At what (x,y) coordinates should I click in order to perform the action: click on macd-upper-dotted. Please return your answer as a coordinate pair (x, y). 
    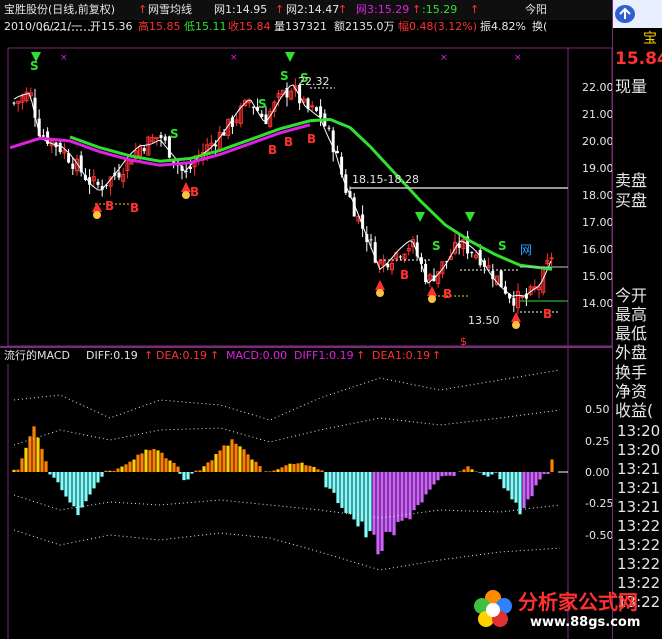
    Looking at the image, I should click on (287, 395).